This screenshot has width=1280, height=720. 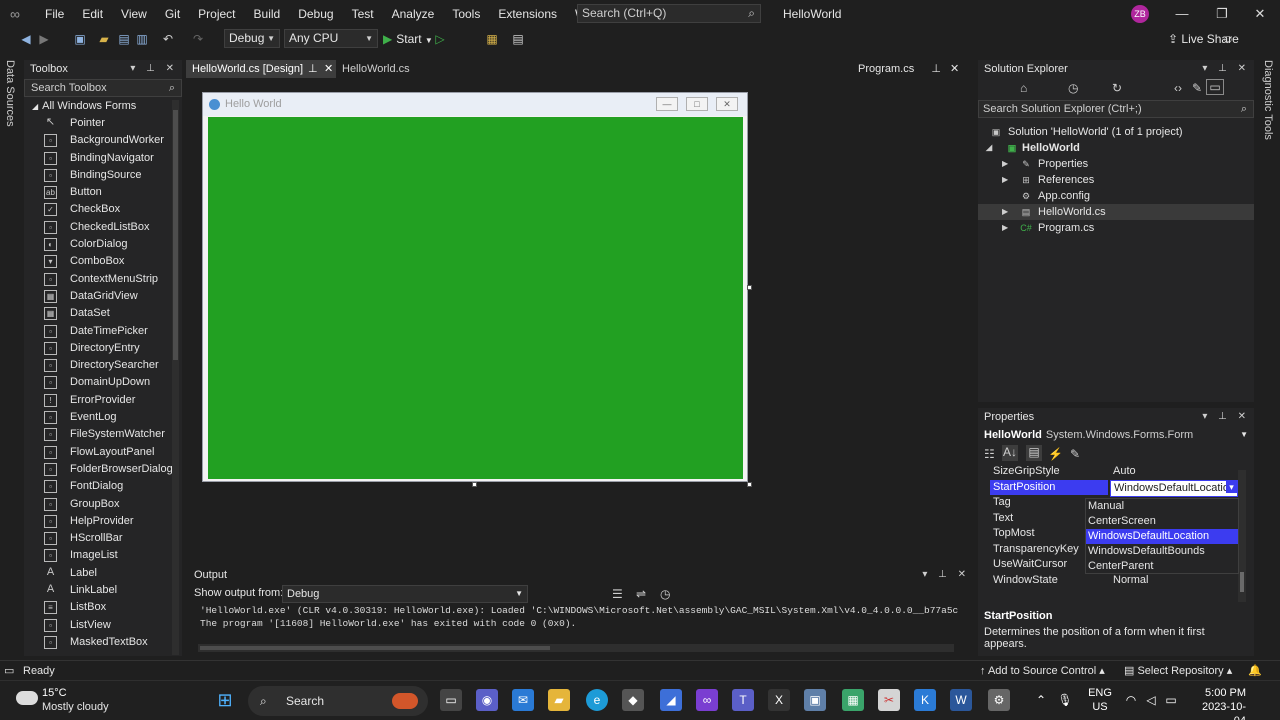 I want to click on windows-start-icon: ⊞, so click(x=225, y=700).